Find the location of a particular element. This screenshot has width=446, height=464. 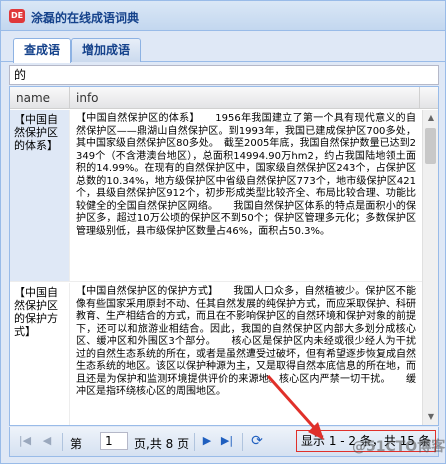

refresh-icon: ⟳ is located at coordinates (257, 441).